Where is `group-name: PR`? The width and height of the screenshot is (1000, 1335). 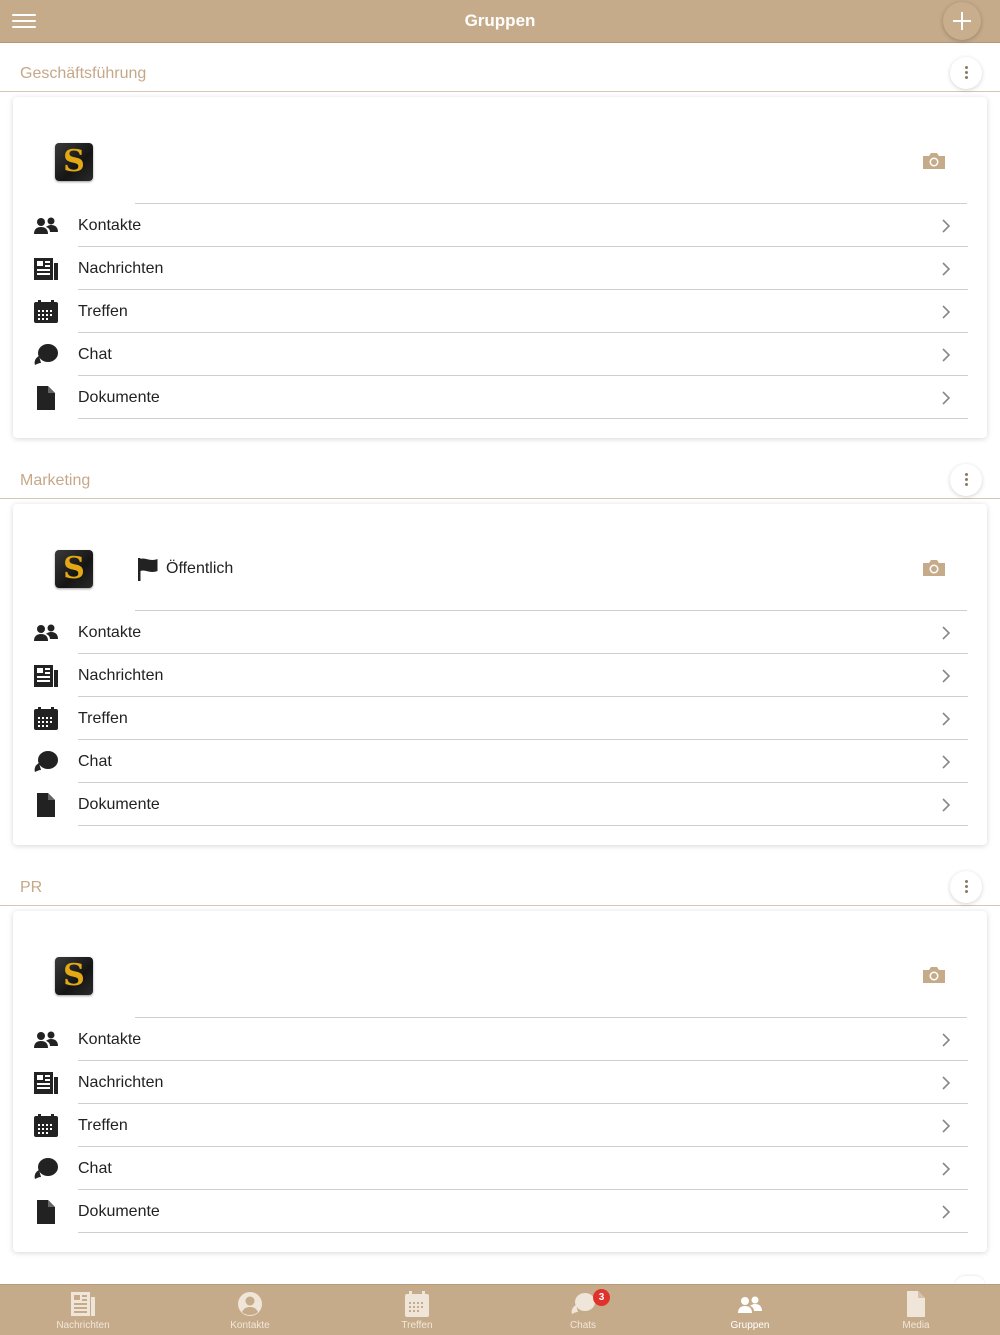 group-name: PR is located at coordinates (31, 887).